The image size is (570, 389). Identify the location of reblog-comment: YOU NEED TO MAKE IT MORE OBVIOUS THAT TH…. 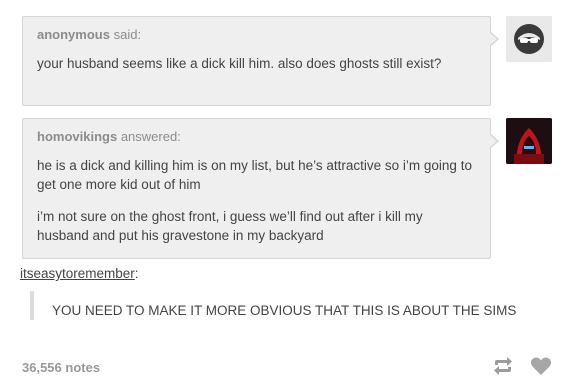
(284, 310).